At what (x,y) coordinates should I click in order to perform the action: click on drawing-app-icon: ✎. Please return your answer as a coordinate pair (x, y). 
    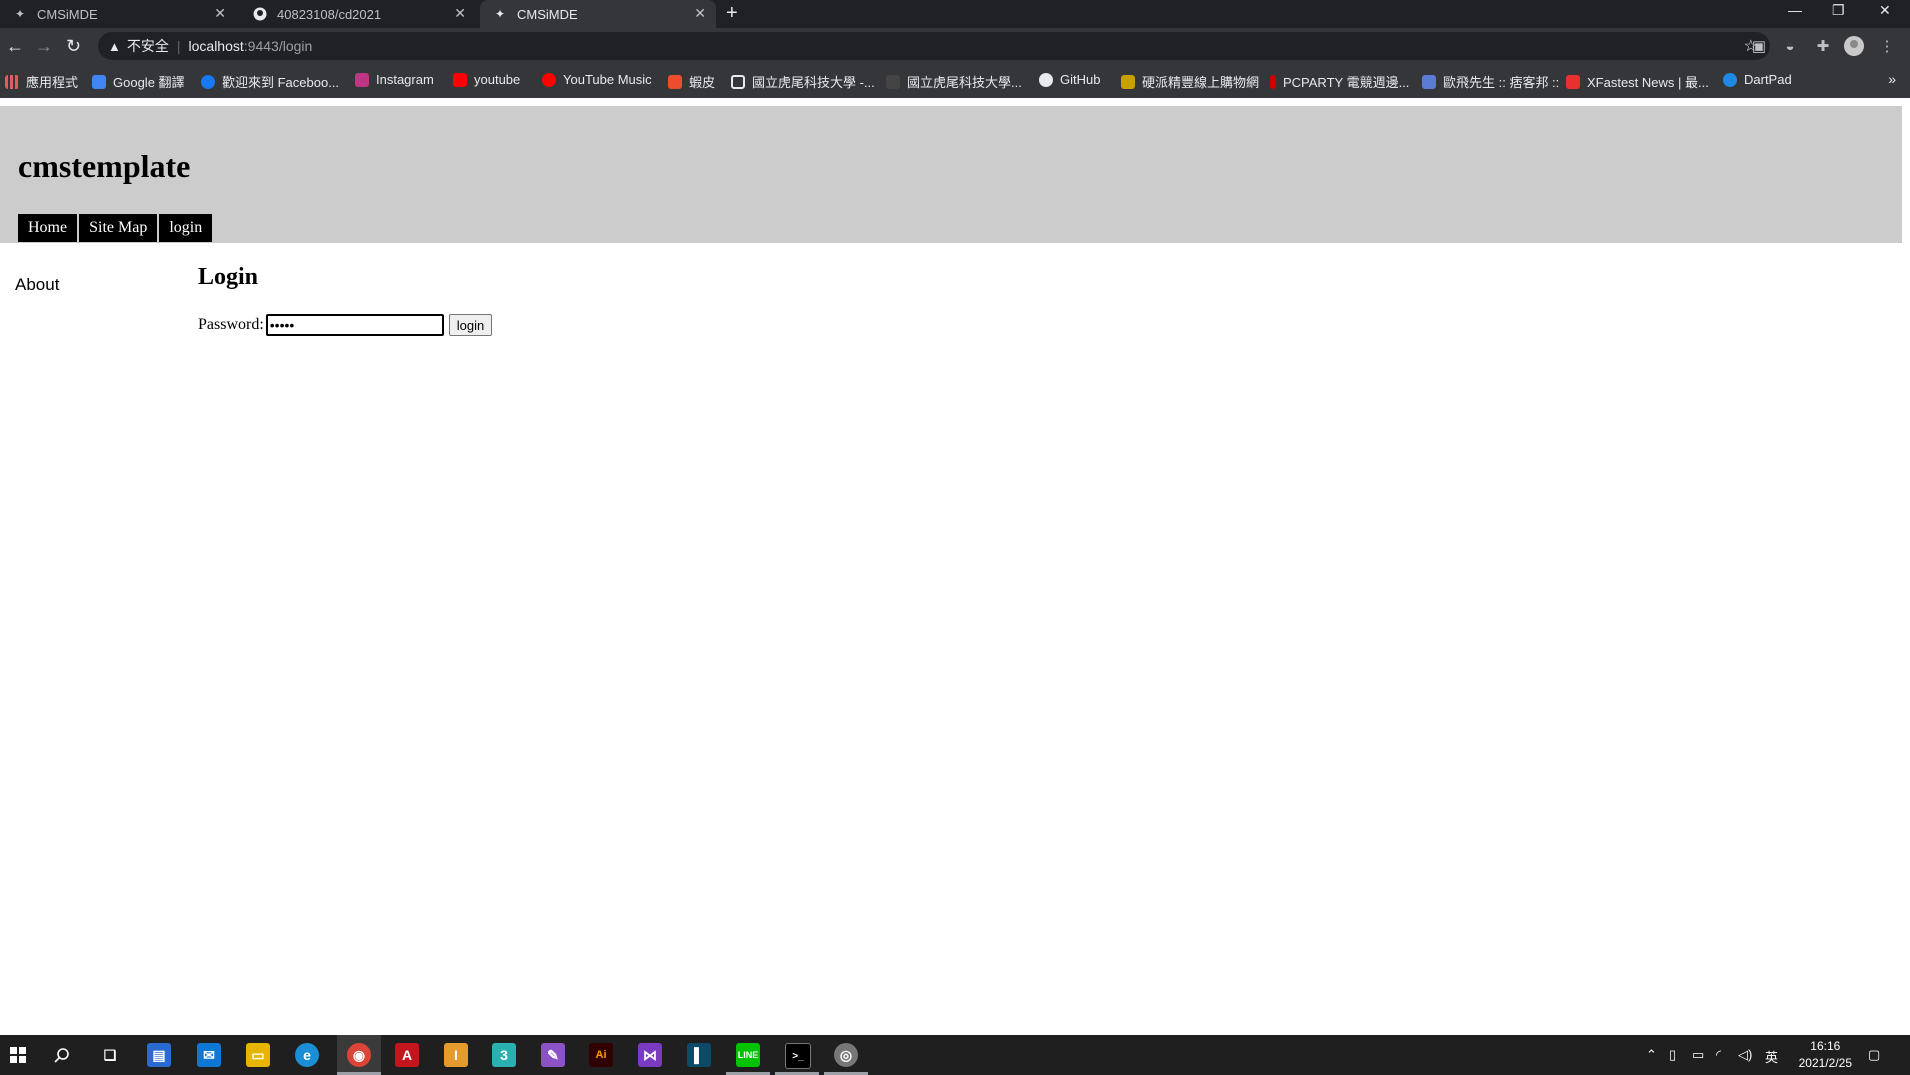
    Looking at the image, I should click on (553, 1055).